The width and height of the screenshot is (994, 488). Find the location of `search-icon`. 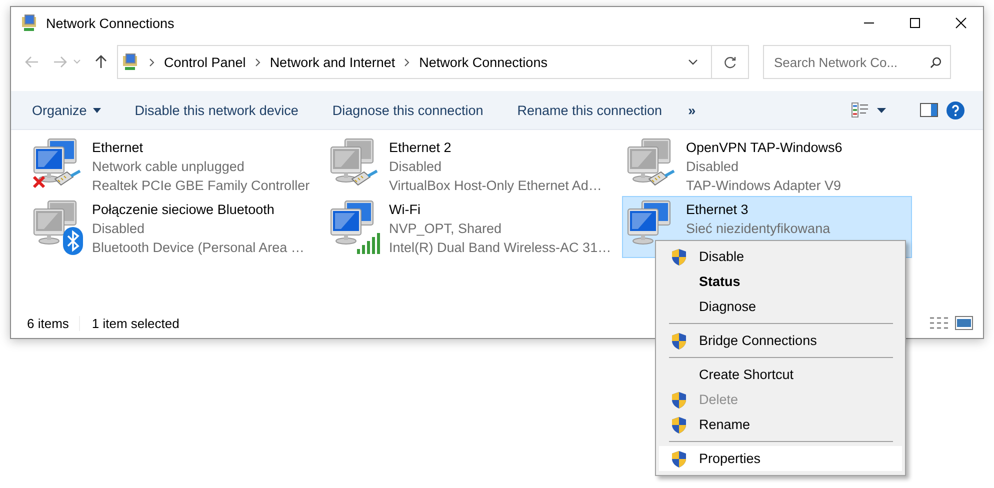

search-icon is located at coordinates (936, 62).